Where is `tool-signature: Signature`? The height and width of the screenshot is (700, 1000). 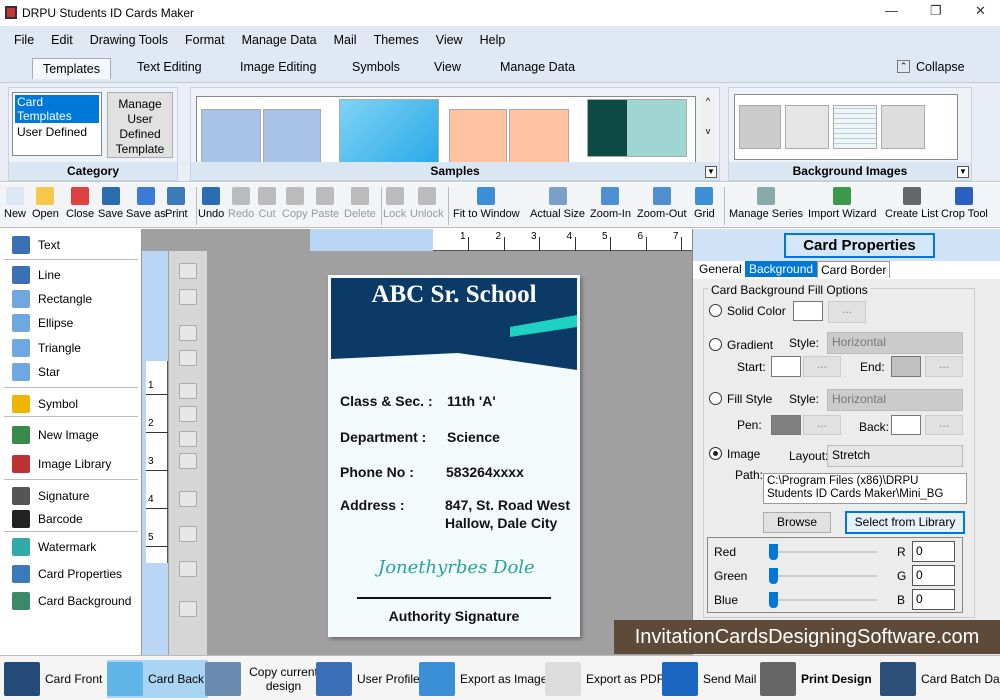 tool-signature: Signature is located at coordinates (50, 496).